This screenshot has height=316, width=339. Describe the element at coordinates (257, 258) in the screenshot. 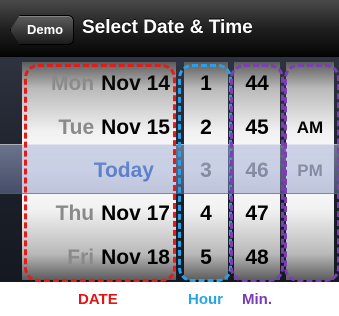

I see `minute-row: 48` at that location.